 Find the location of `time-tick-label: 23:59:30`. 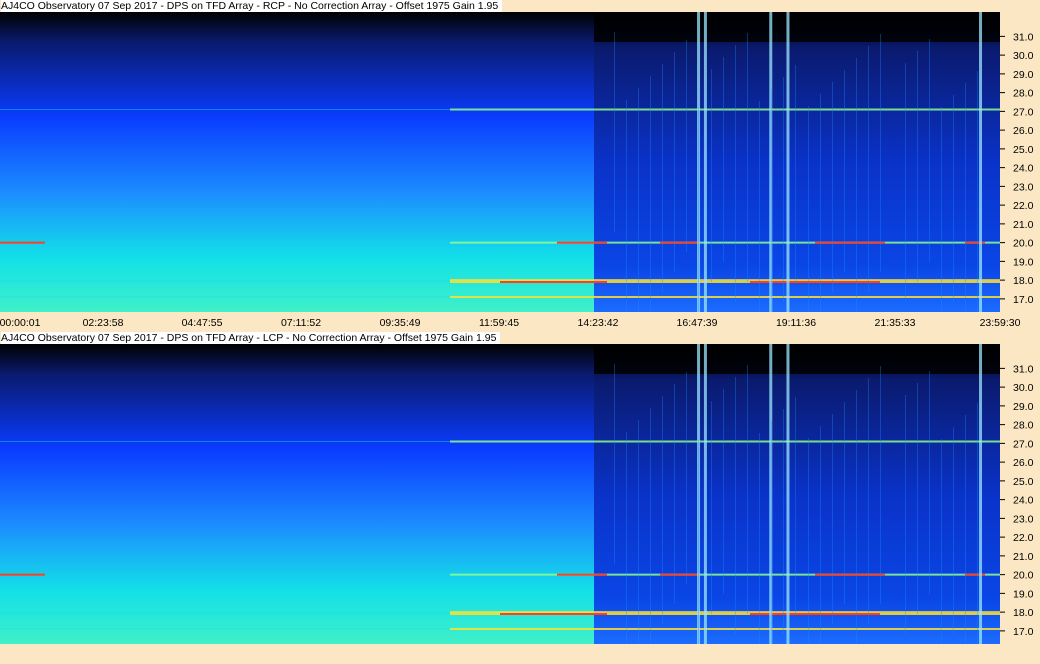

time-tick-label: 23:59:30 is located at coordinates (1000, 323).